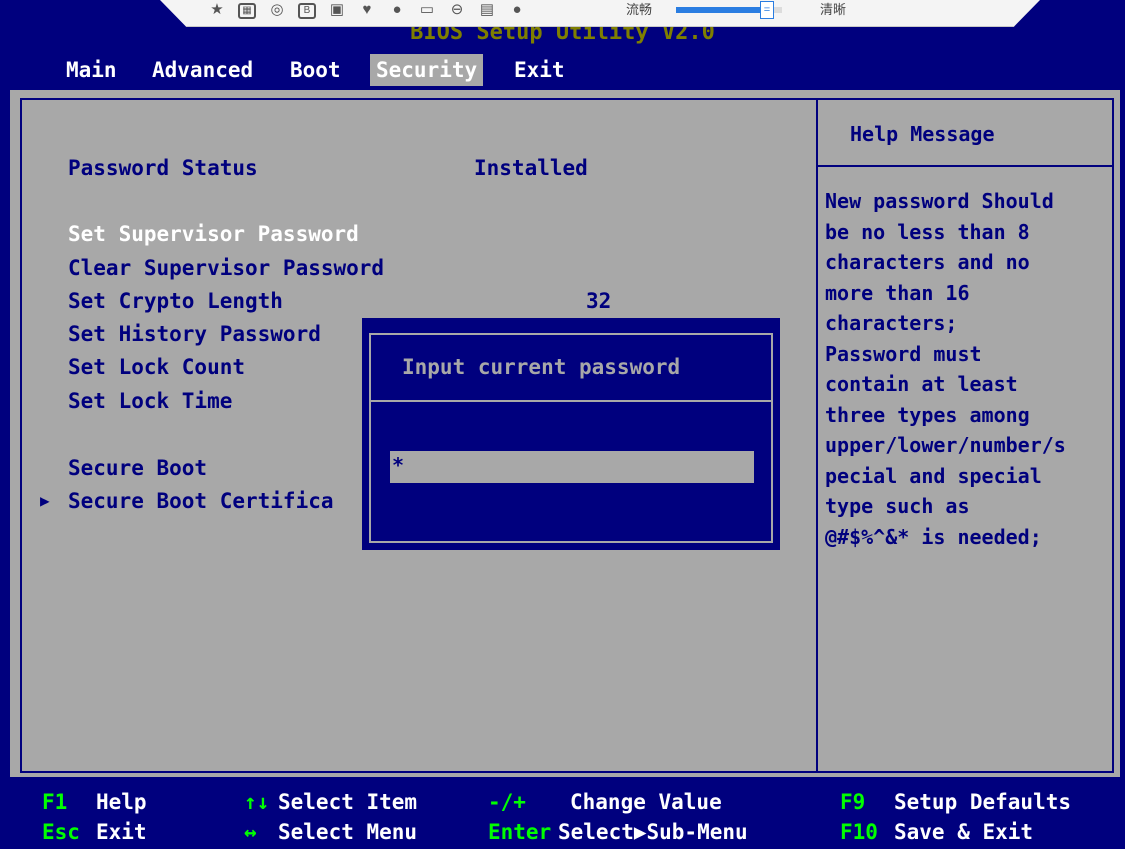 Image resolution: width=1125 pixels, height=849 pixels. Describe the element at coordinates (217, 10) in the screenshot. I see `pin-icon: ★` at that location.